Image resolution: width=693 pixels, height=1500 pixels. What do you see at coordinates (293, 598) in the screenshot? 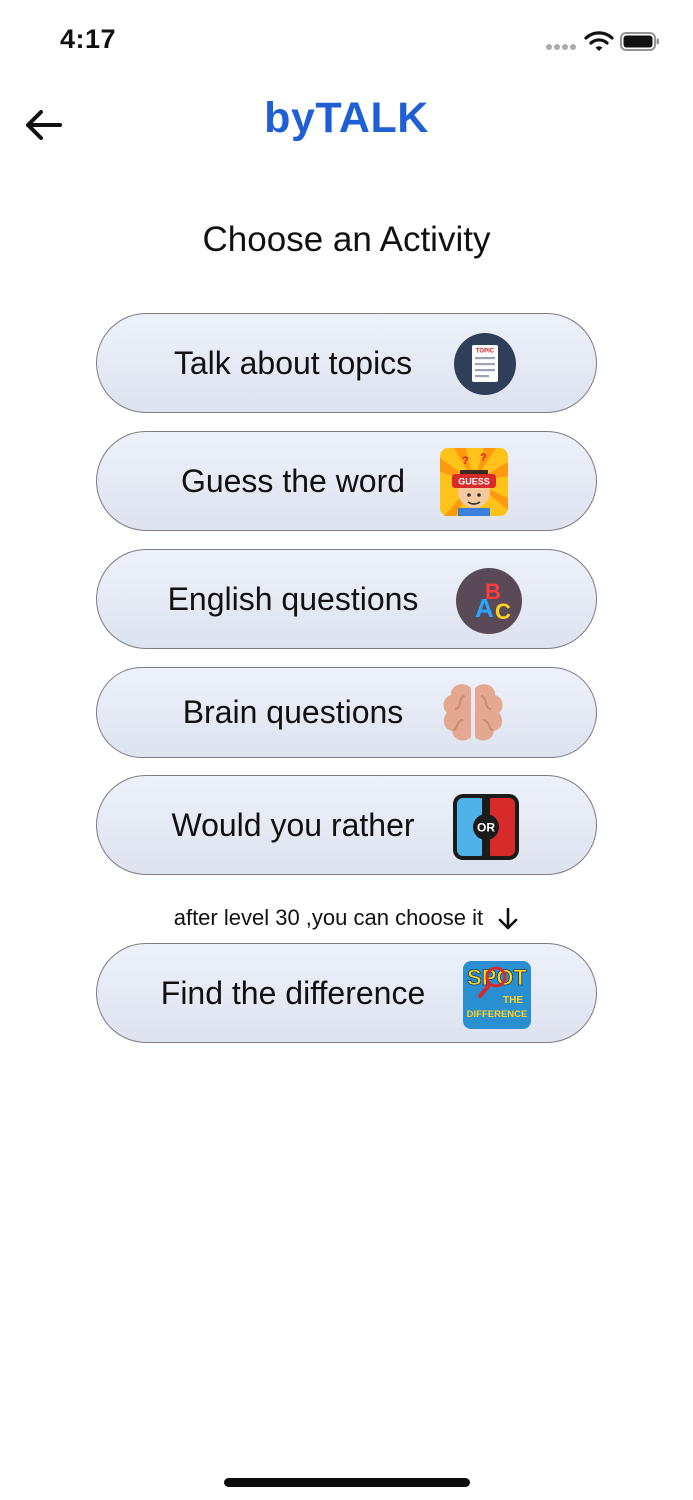
I see `activity-label: English questions` at bounding box center [293, 598].